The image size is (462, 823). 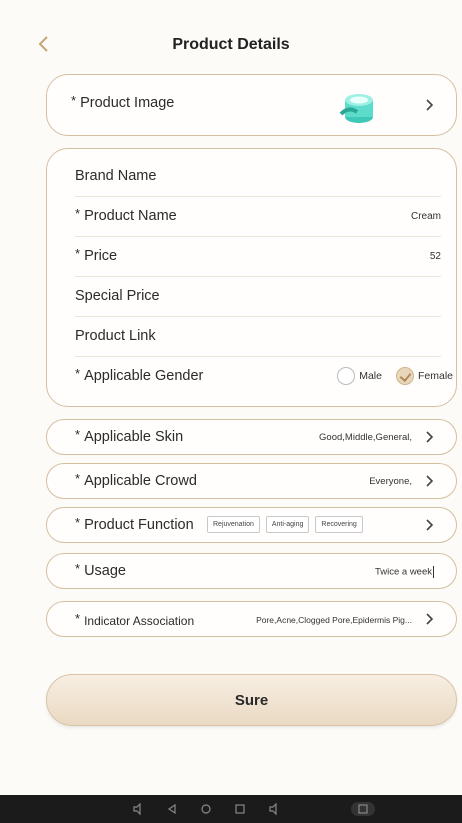 I want to click on text-cursor, so click(x=433, y=572).